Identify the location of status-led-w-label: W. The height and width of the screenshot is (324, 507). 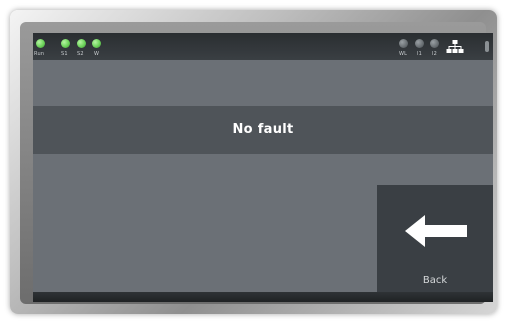
(97, 54).